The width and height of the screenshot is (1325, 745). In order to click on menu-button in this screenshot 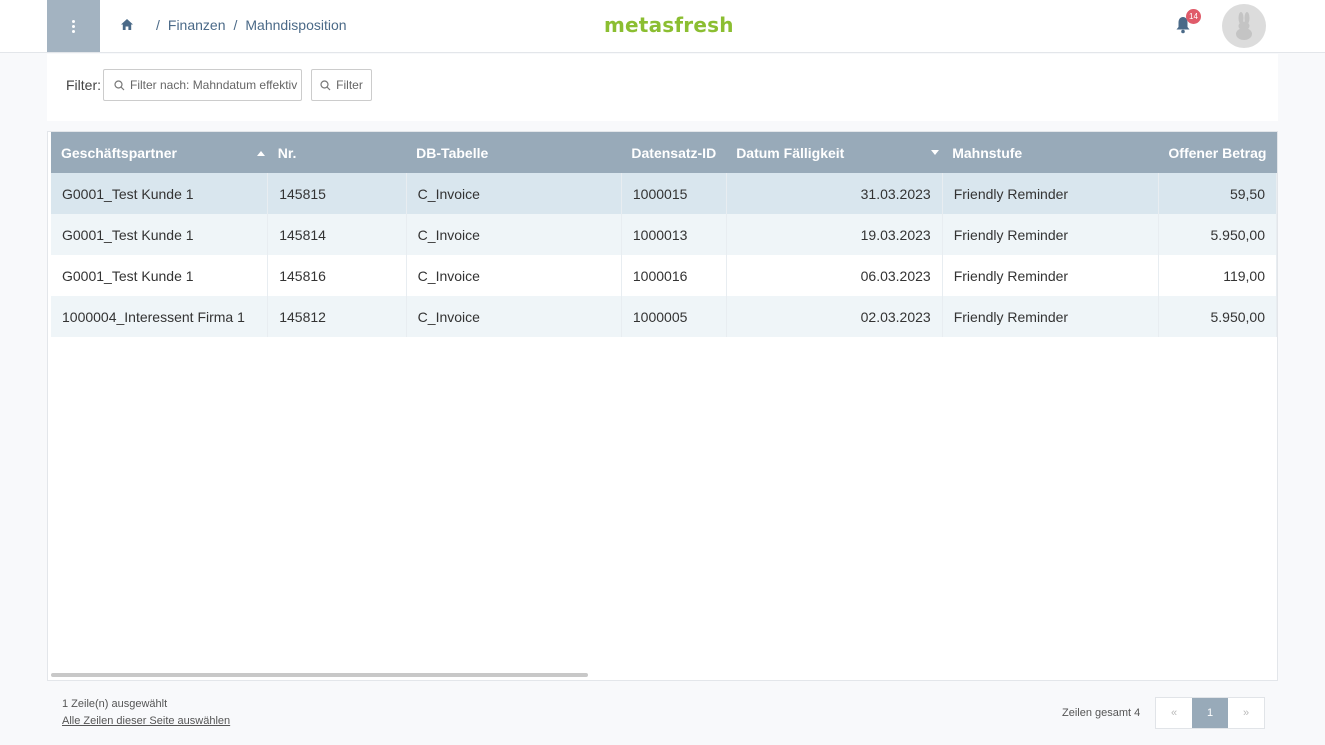, I will do `click(73, 26)`.